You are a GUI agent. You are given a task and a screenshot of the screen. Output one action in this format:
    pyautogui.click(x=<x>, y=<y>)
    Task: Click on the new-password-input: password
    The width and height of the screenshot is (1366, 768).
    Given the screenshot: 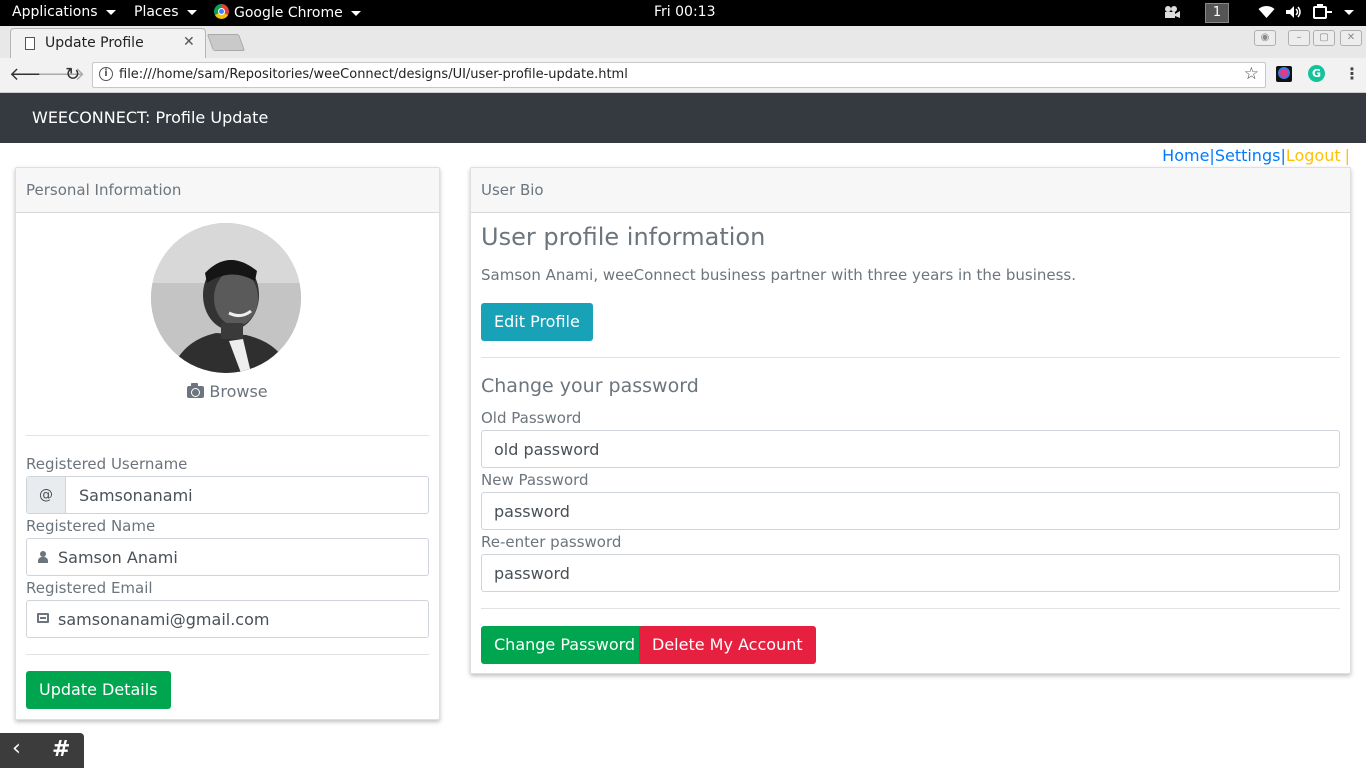 What is the action you would take?
    pyautogui.click(x=910, y=511)
    